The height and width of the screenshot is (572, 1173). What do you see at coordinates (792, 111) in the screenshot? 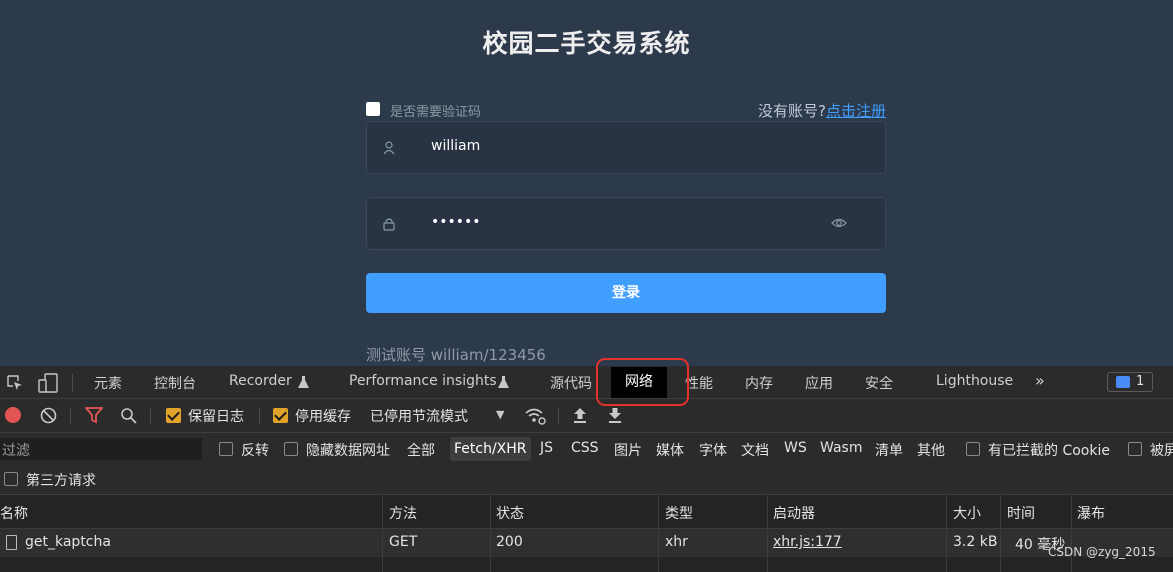
I see `no-account-text: 没有账号?` at bounding box center [792, 111].